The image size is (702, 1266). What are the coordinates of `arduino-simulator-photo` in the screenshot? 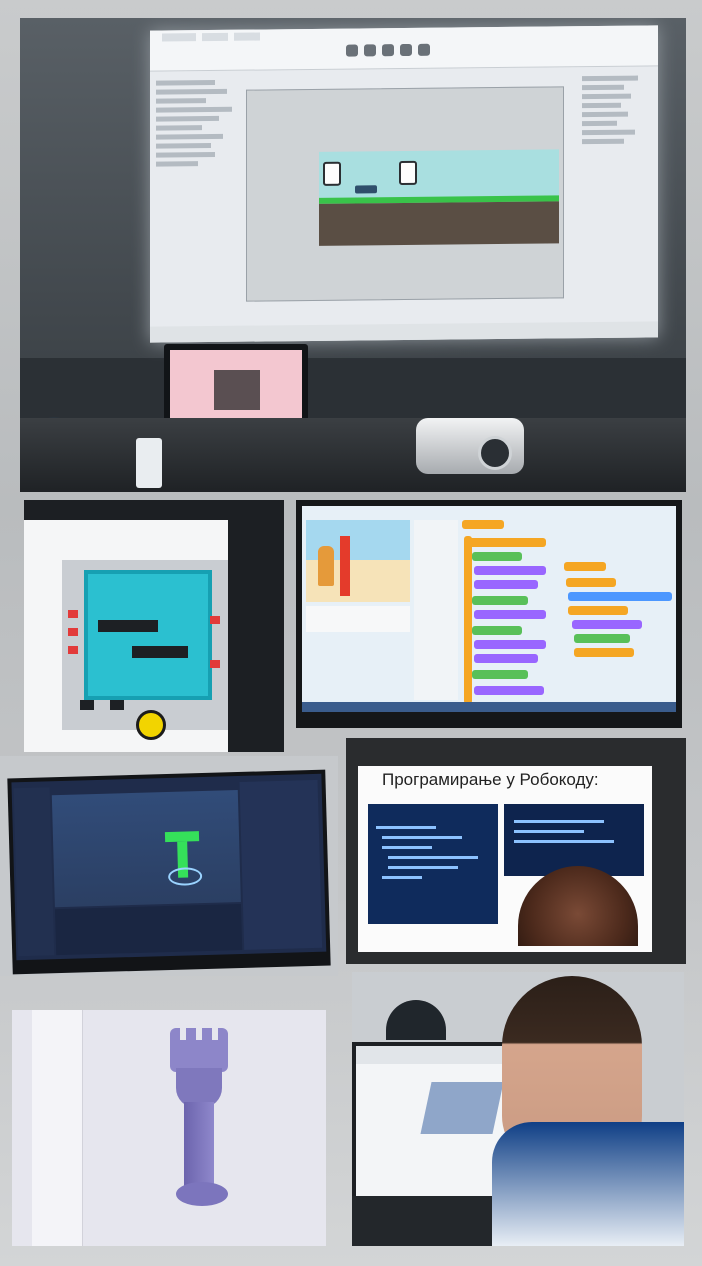 It's located at (154, 626).